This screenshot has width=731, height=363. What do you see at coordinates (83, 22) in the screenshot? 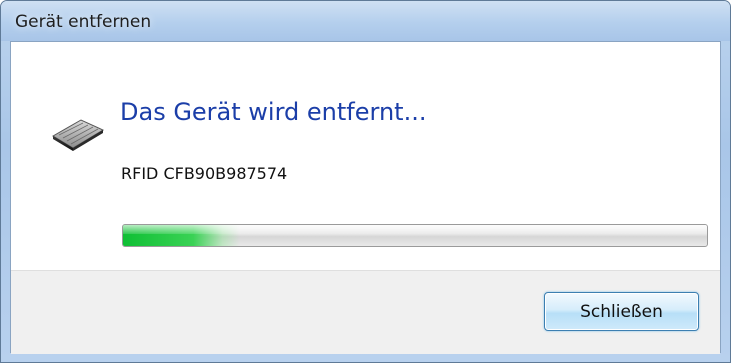
I see `window-title: Gerät entfernen` at bounding box center [83, 22].